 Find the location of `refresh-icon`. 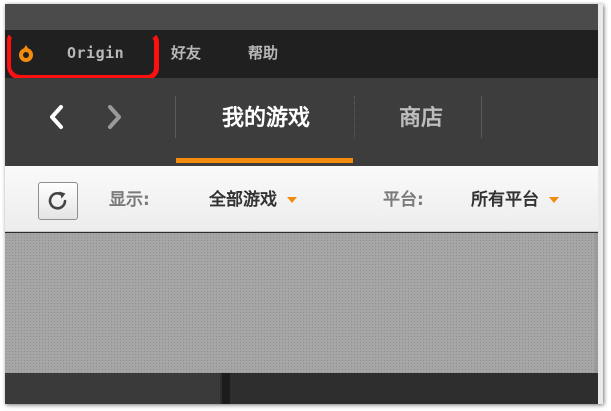

refresh-icon is located at coordinates (57, 200).